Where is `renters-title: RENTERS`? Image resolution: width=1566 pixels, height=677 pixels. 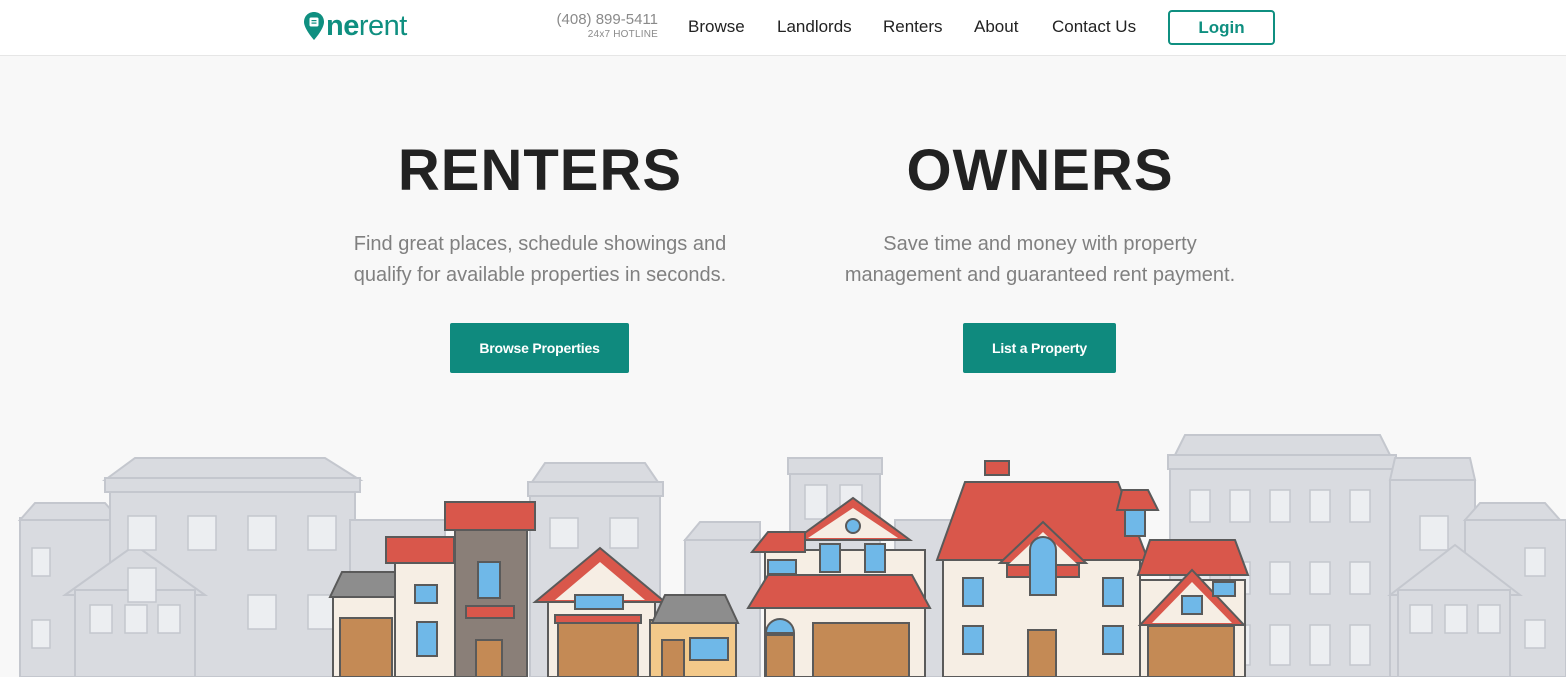 renters-title: RENTERS is located at coordinates (540, 170).